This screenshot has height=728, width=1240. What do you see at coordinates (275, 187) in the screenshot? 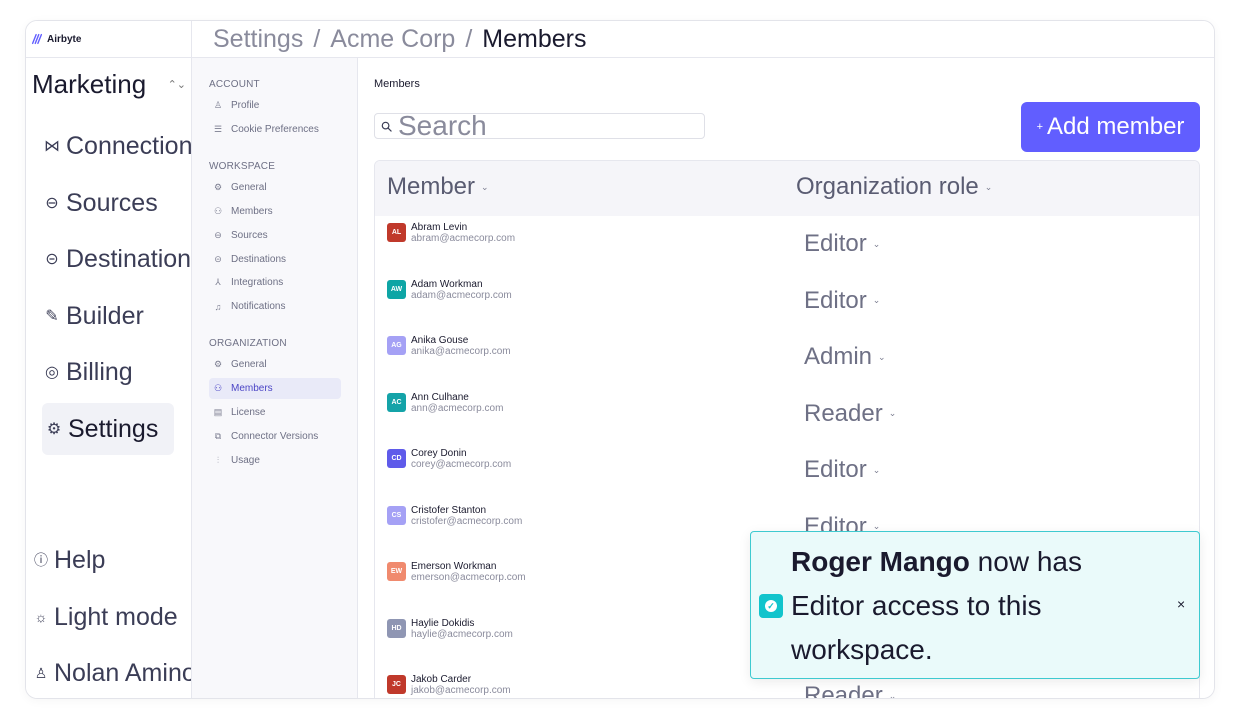
I see `subnav-ws-general: ⚙ General` at bounding box center [275, 187].